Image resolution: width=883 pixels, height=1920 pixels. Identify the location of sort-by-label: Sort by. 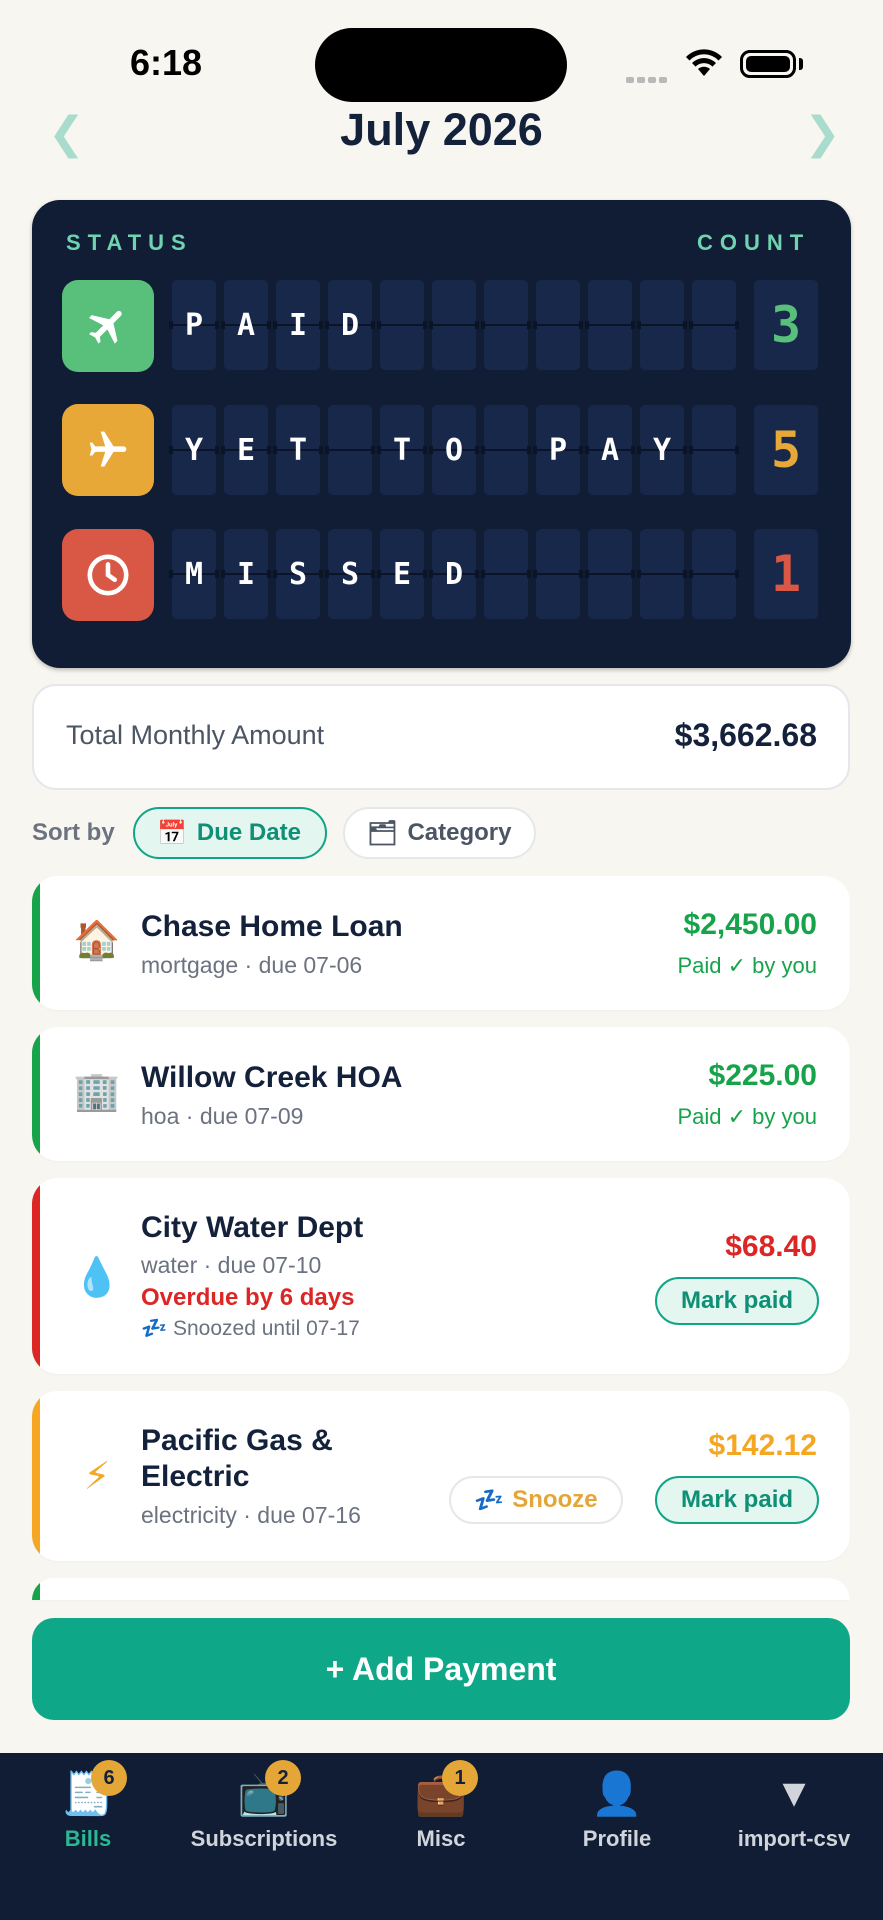
(73, 832).